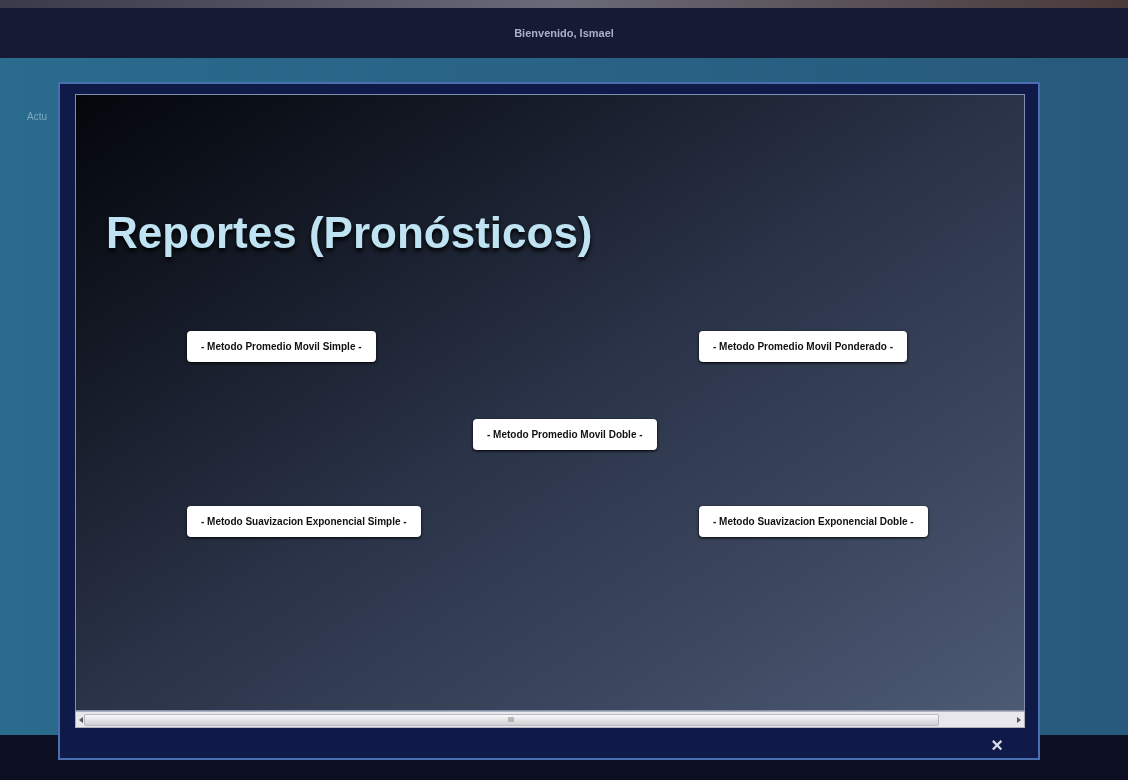 The height and width of the screenshot is (780, 1128). Describe the element at coordinates (565, 434) in the screenshot. I see `method-button: - Metodo Promedio Movil Doble -` at that location.